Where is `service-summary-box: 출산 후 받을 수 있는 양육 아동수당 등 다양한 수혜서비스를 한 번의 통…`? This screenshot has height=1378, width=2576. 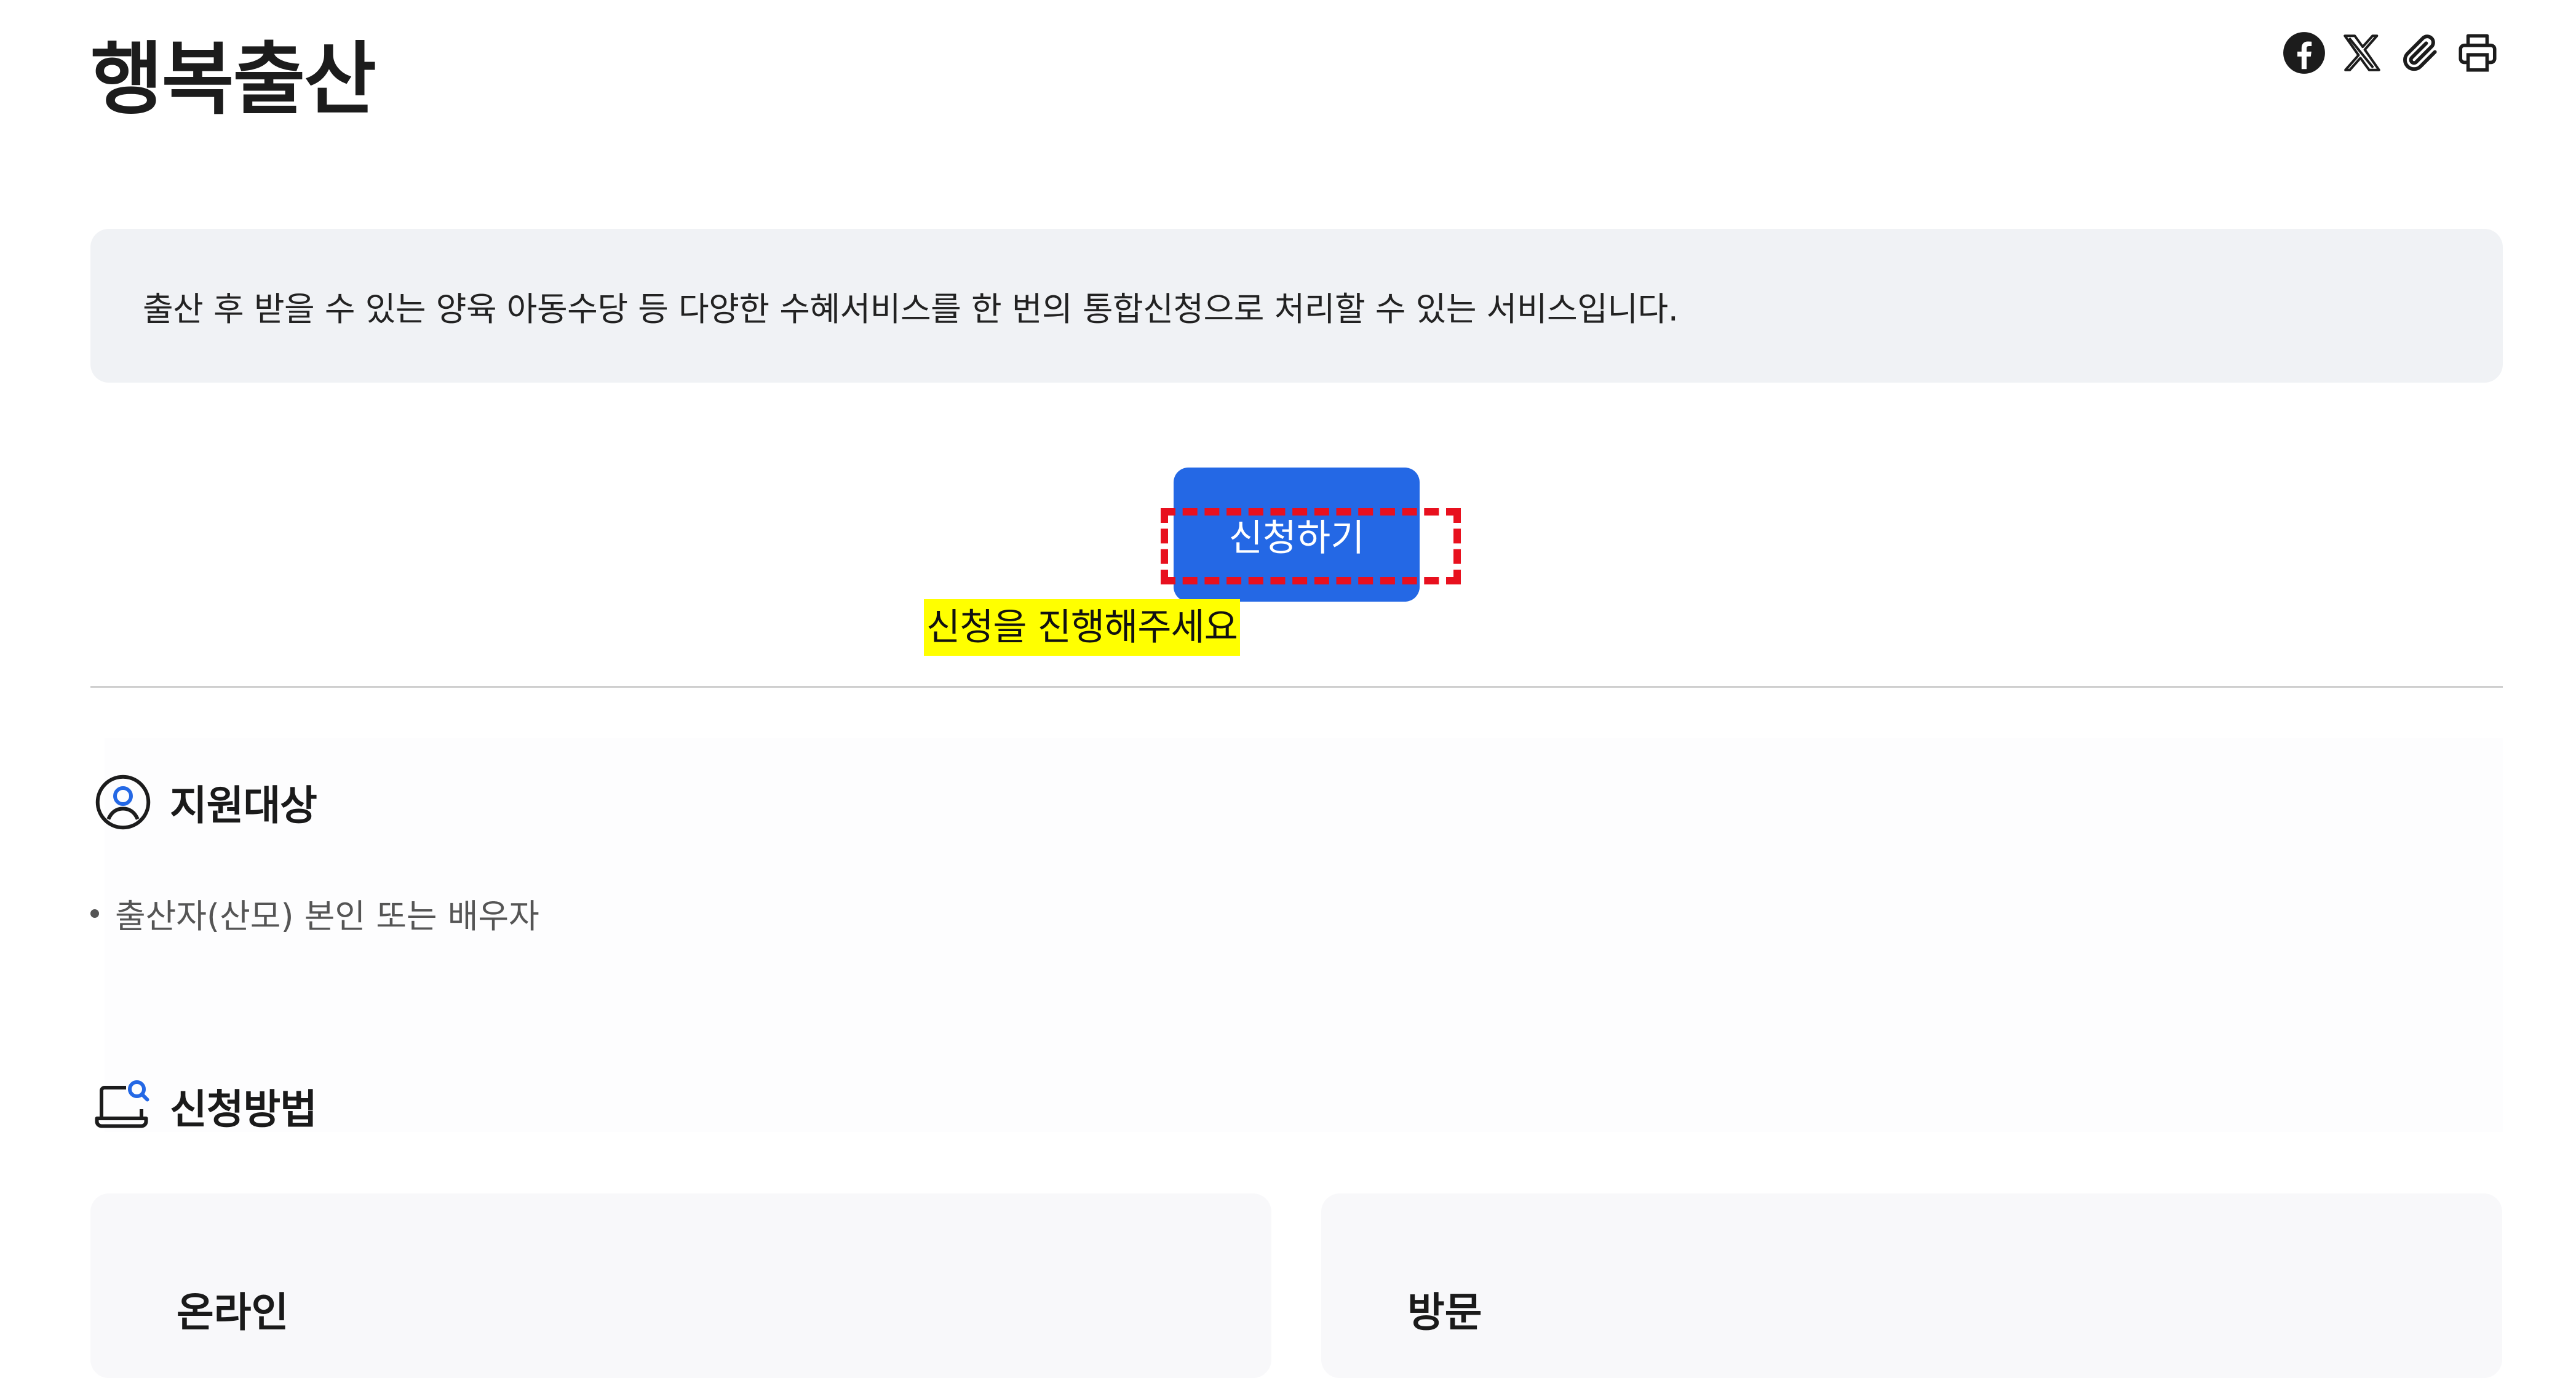 service-summary-box: 출산 후 받을 수 있는 양육 아동수당 등 다양한 수혜서비스를 한 번의 통… is located at coordinates (1296, 306).